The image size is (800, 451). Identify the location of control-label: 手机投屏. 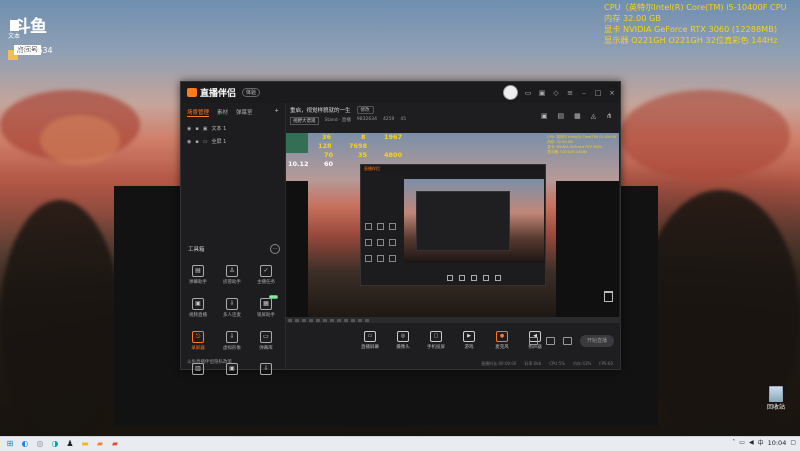
(436, 347).